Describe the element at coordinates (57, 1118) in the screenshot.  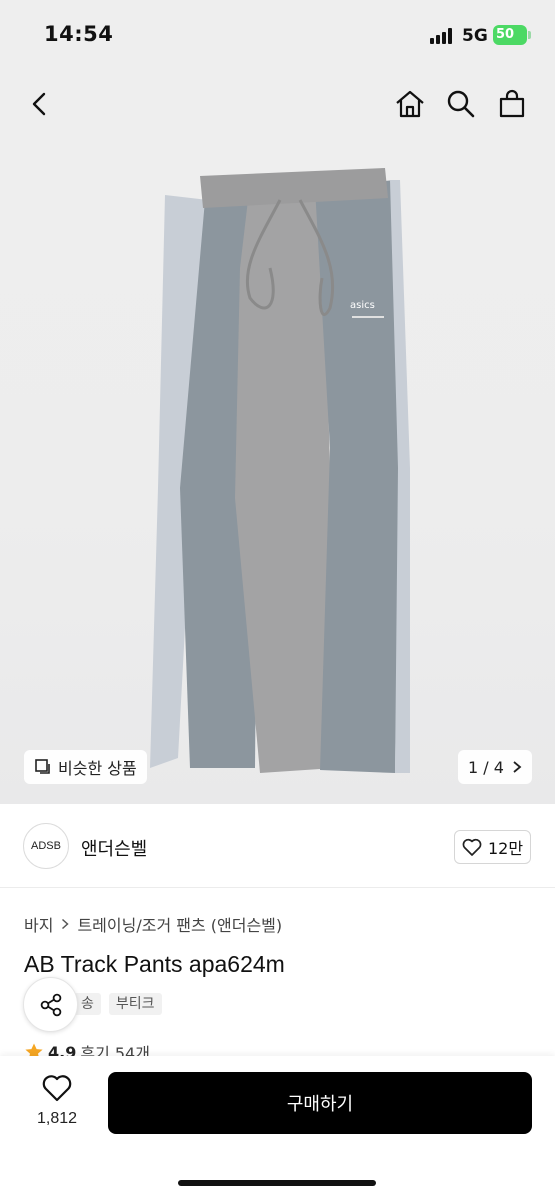
I see `wishlist-count: 1,812` at that location.